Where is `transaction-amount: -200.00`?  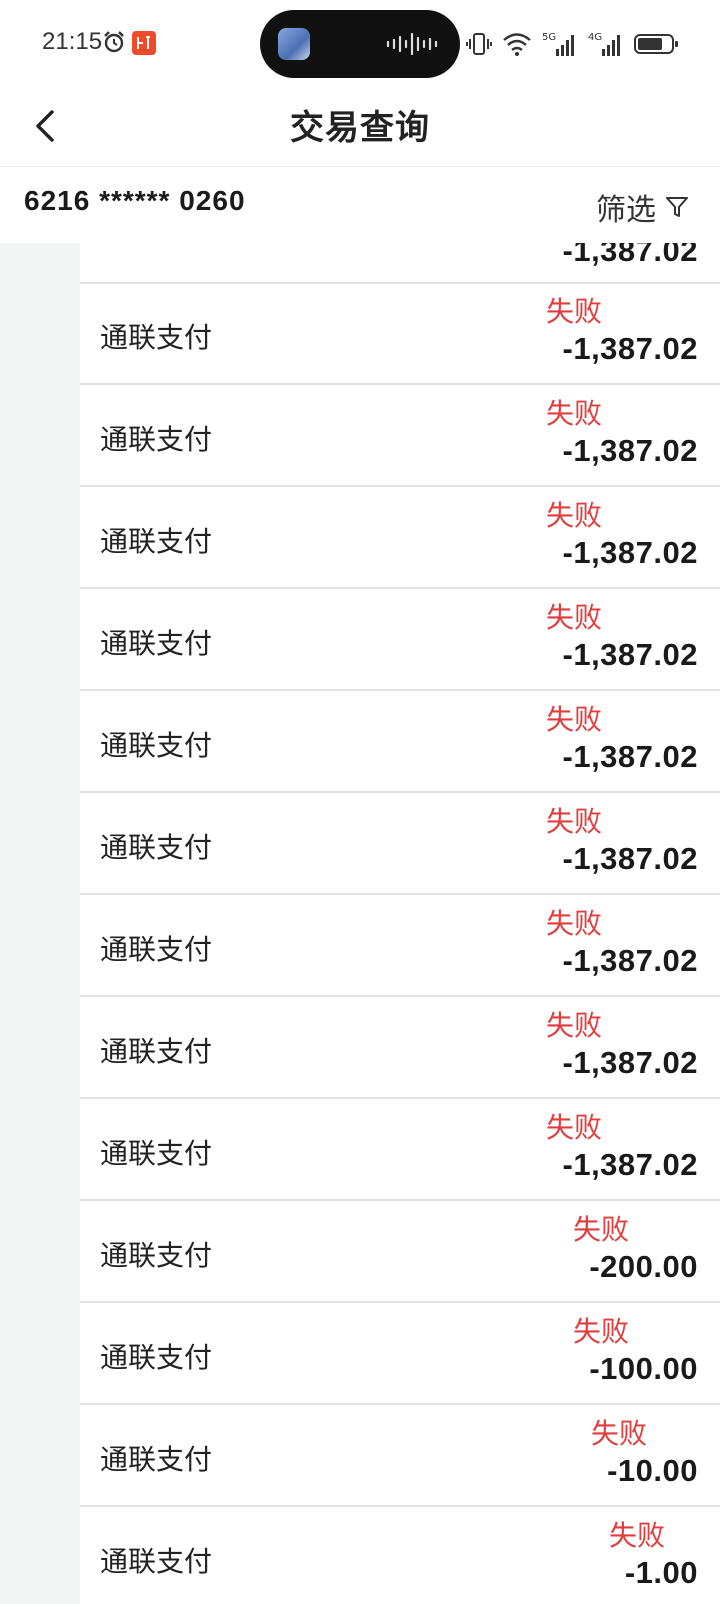
transaction-amount: -200.00 is located at coordinates (643, 1266).